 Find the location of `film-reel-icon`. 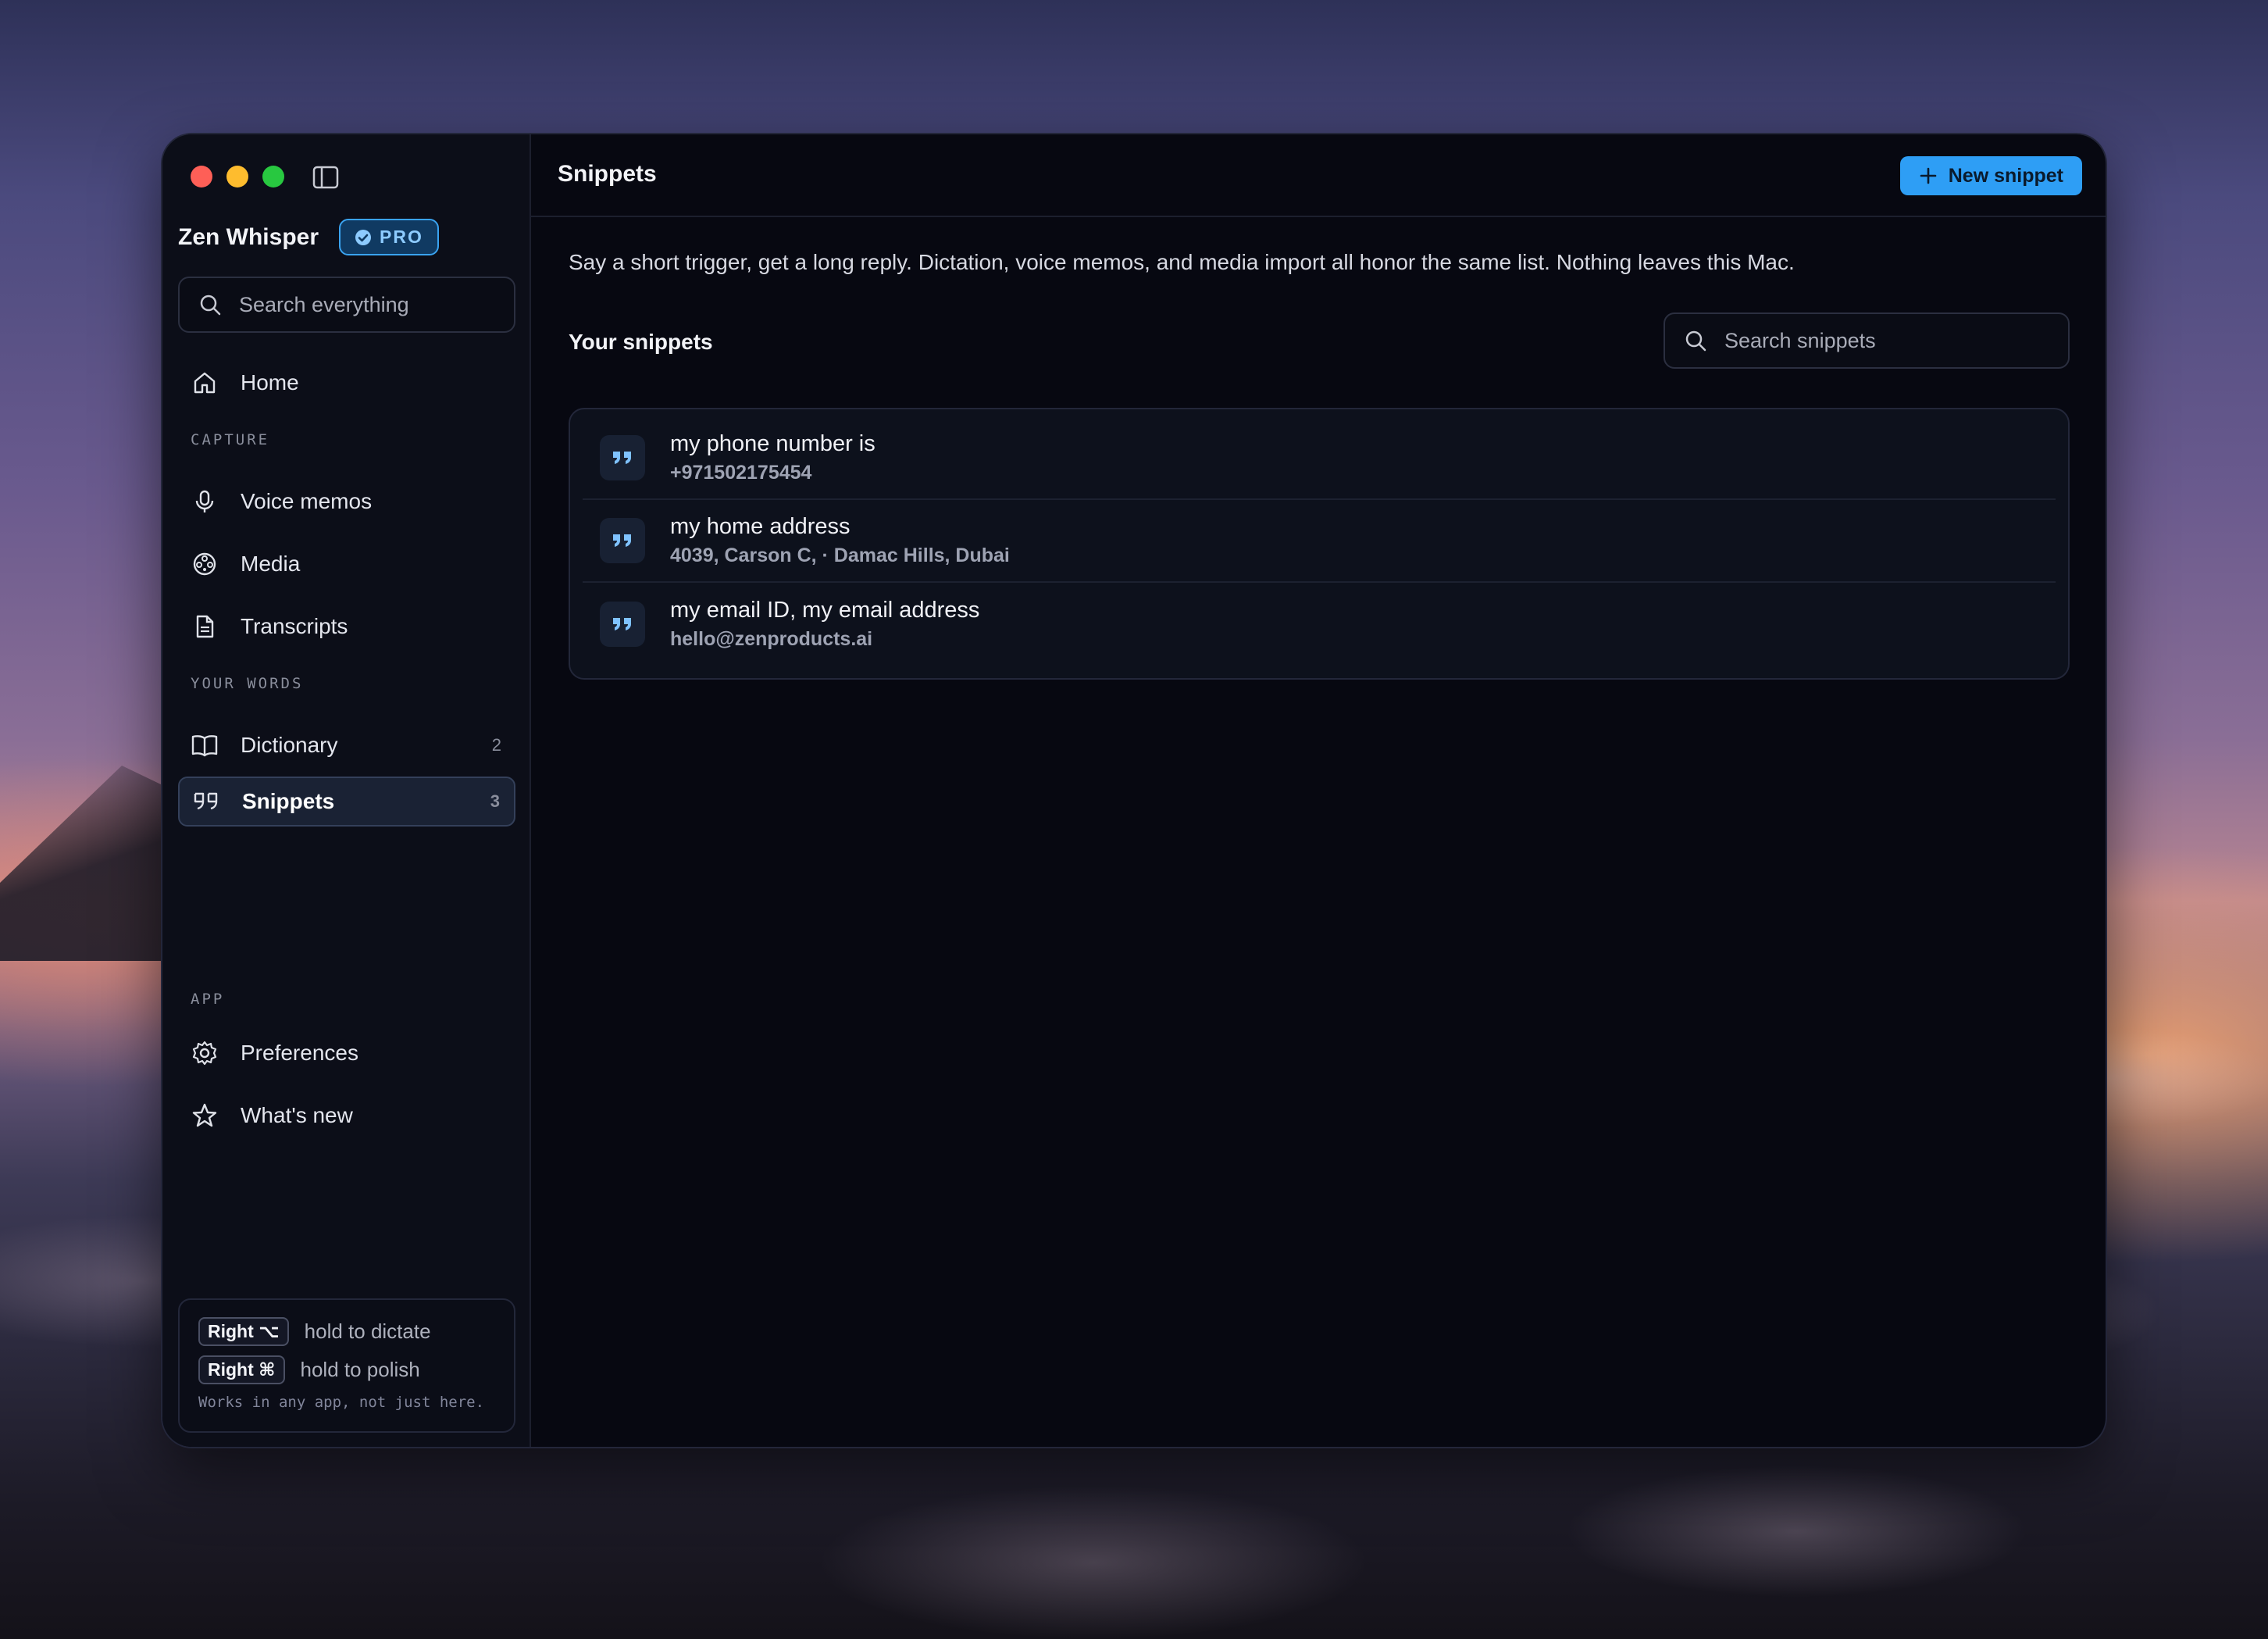

film-reel-icon is located at coordinates (205, 564).